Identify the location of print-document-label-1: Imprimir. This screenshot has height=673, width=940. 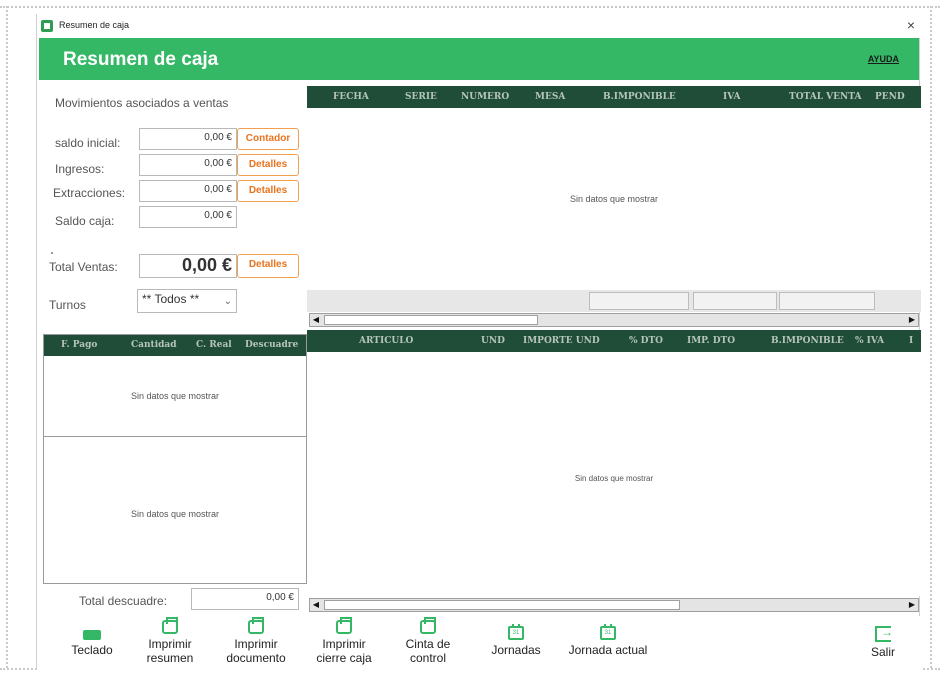
(256, 644).